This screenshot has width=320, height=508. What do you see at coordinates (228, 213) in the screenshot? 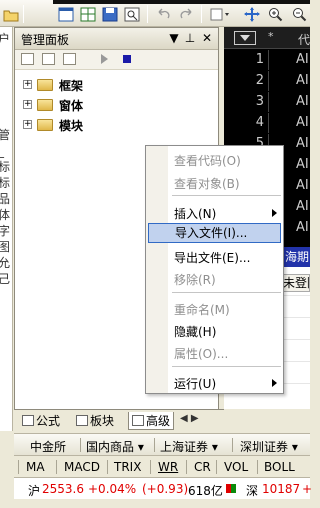
I see `menu-insert: 插入(N)` at bounding box center [228, 213].